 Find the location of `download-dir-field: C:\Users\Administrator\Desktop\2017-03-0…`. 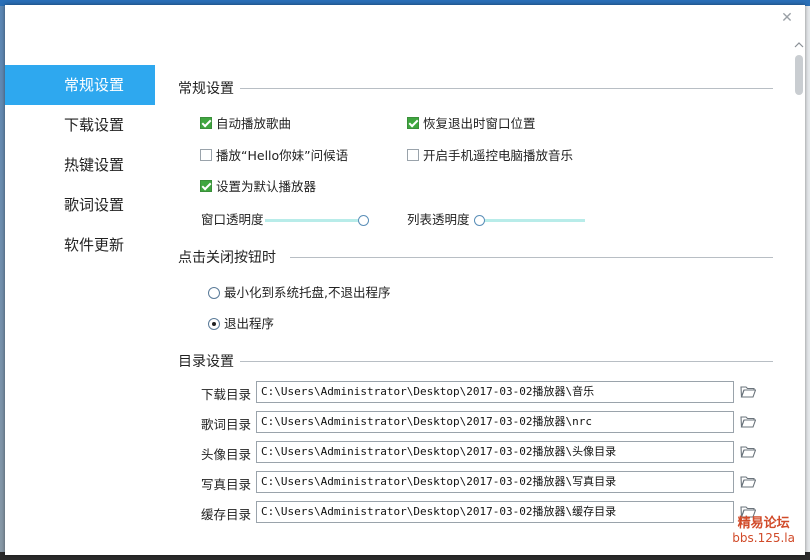

download-dir-field: C:\Users\Administrator\Desktop\2017-03-0… is located at coordinates (495, 392).